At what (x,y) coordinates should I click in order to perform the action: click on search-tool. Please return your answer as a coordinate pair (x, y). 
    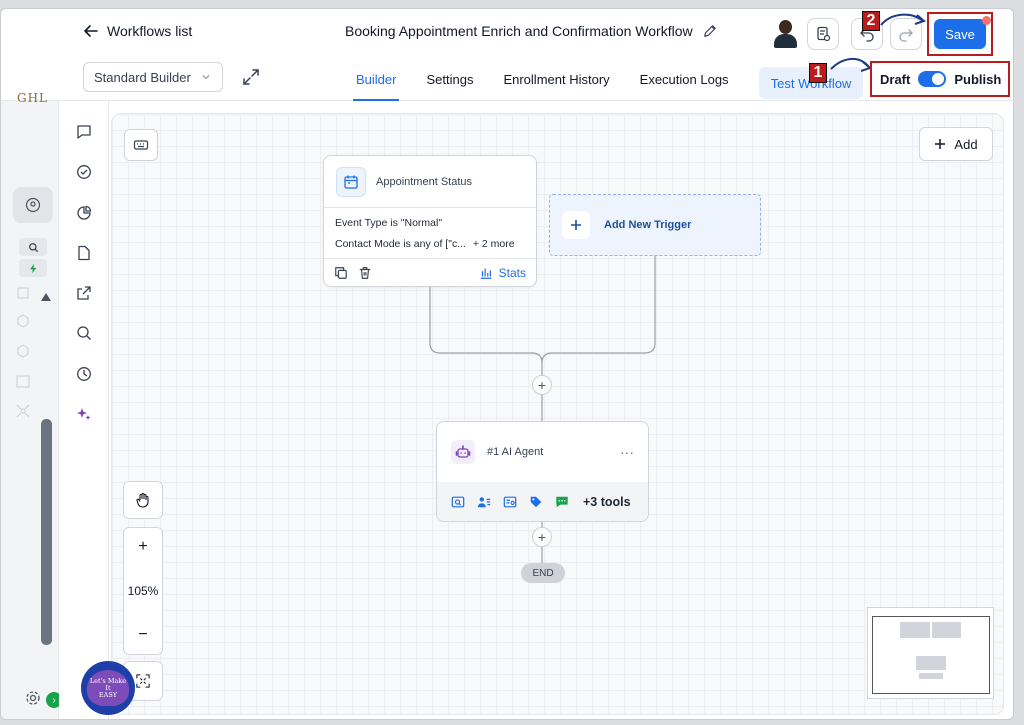
    Looking at the image, I should click on (84, 333).